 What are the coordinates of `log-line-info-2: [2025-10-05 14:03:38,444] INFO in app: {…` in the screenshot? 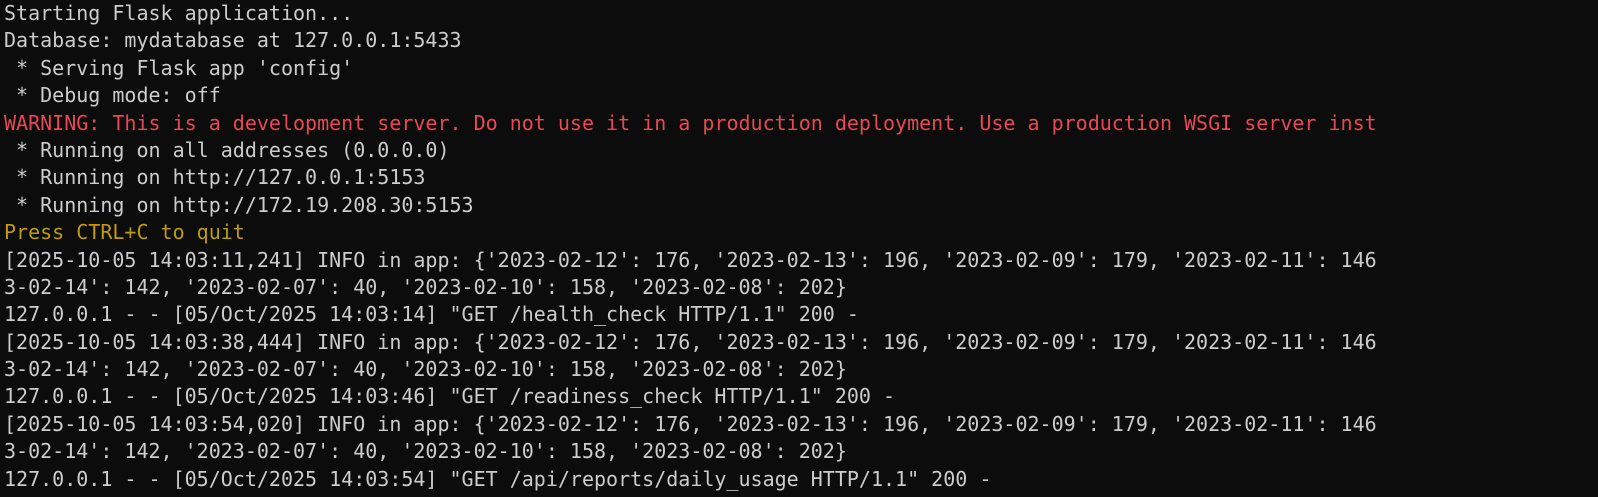 It's located at (690, 341).